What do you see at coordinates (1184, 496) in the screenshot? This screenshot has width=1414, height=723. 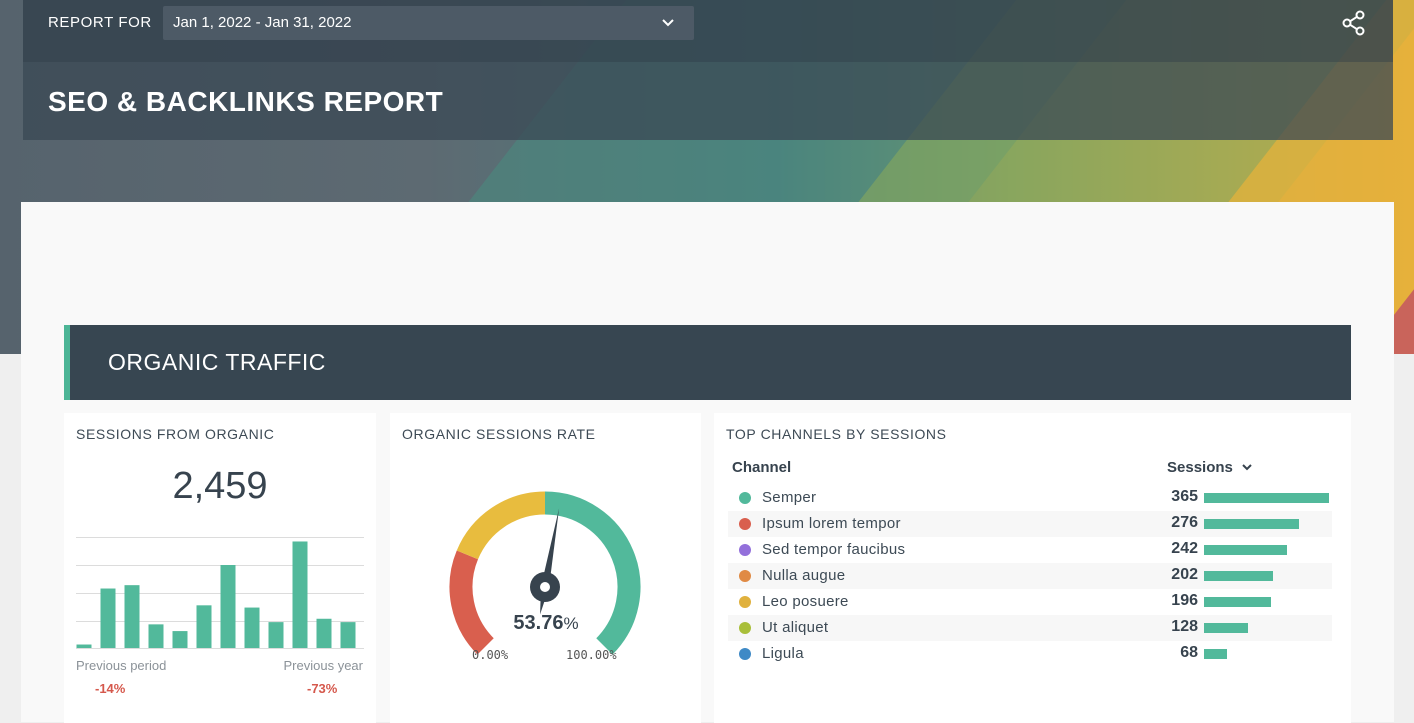 I see `sessions-count: 365` at bounding box center [1184, 496].